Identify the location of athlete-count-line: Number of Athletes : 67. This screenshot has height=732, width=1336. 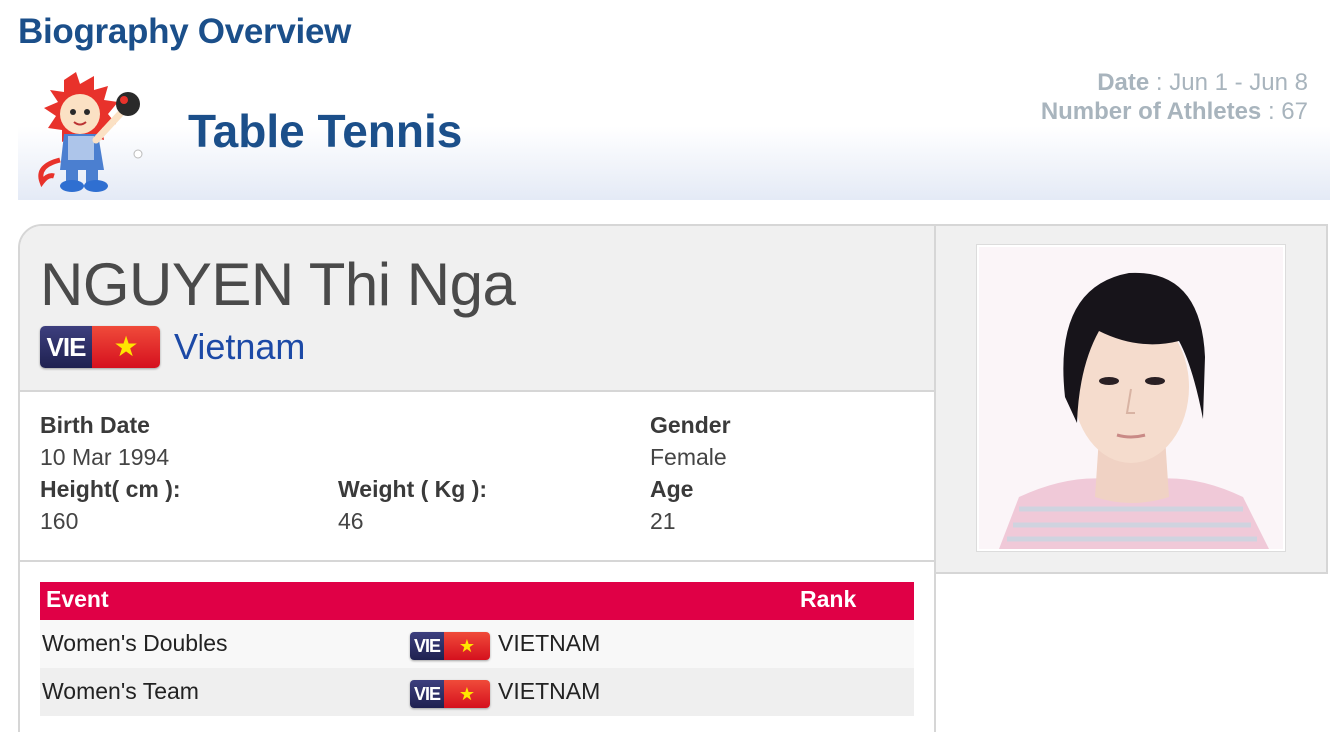
(1174, 111).